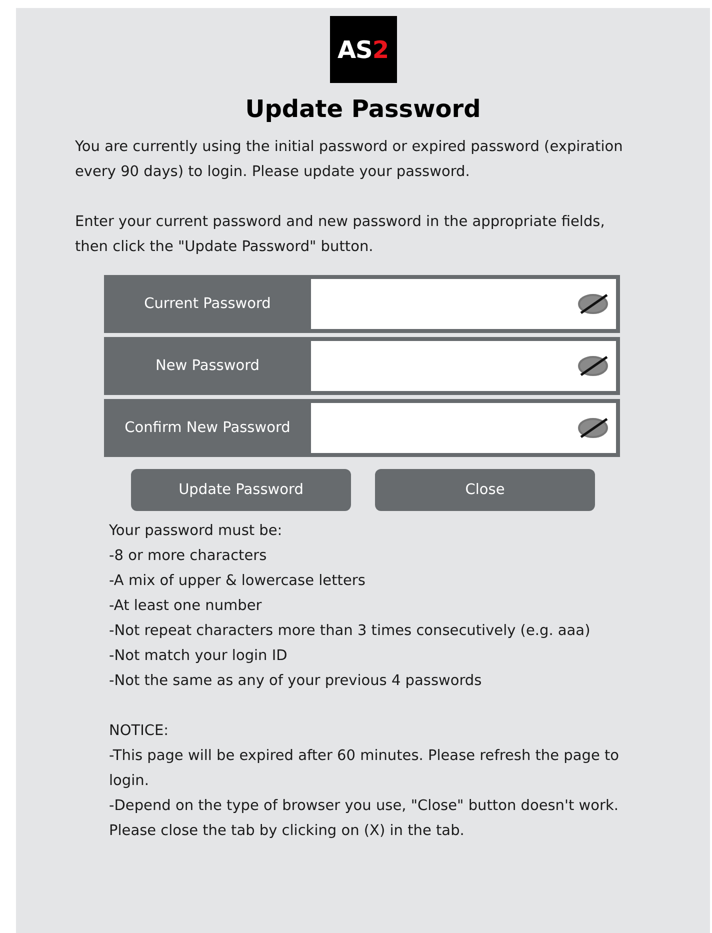 This screenshot has width=712, height=933. Describe the element at coordinates (208, 366) in the screenshot. I see `field-label: New Password` at that location.